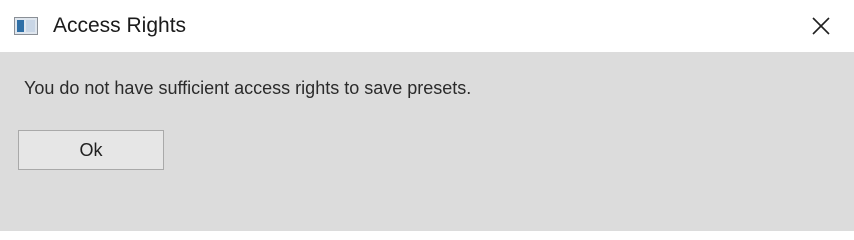 This screenshot has width=854, height=240. What do you see at coordinates (120, 25) in the screenshot?
I see `window-title: Access Rights` at bounding box center [120, 25].